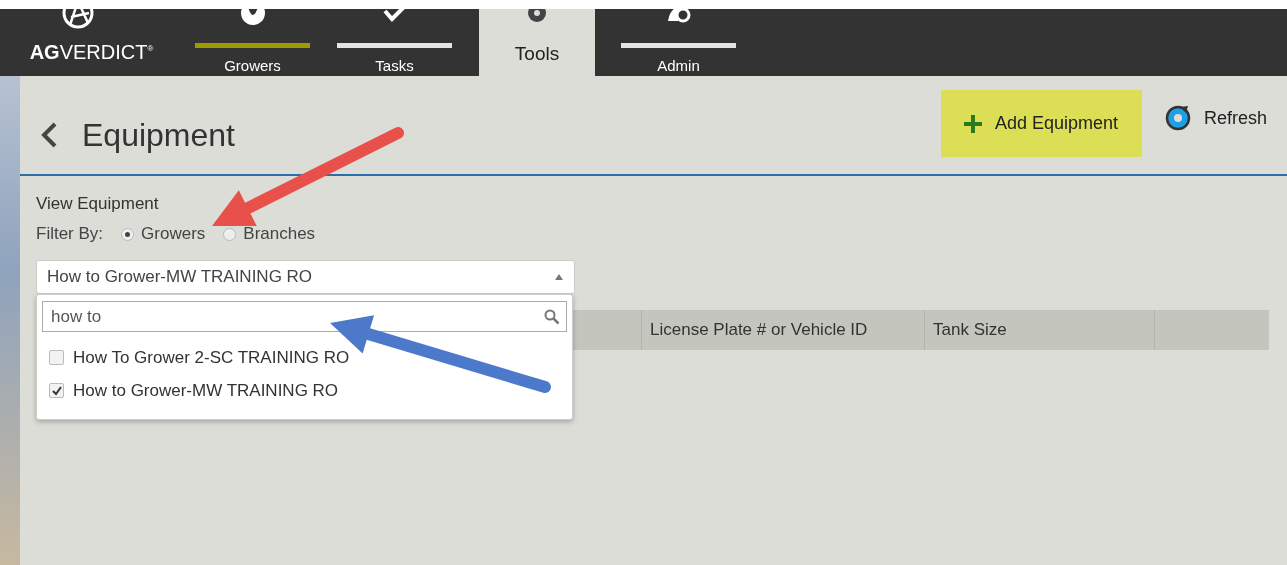  Describe the element at coordinates (91, 52) in the screenshot. I see `logo-text: AGVERDICT$^{®}$` at that location.